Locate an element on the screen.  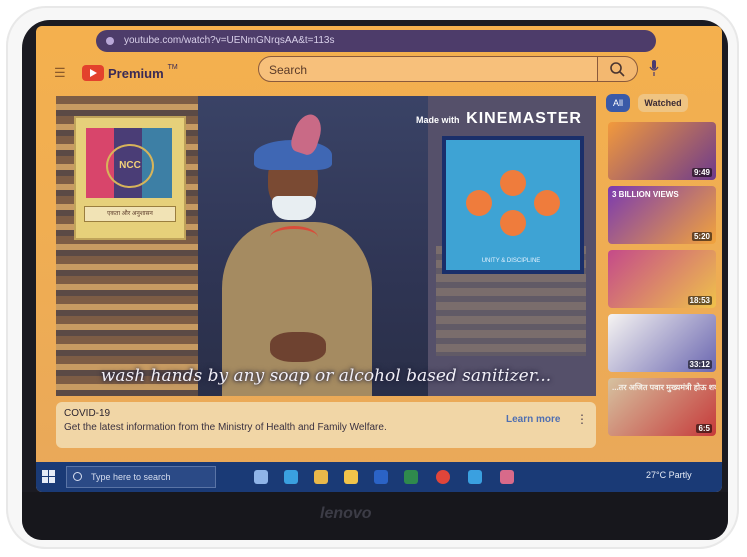
excel-icon is located at coordinates (411, 477).